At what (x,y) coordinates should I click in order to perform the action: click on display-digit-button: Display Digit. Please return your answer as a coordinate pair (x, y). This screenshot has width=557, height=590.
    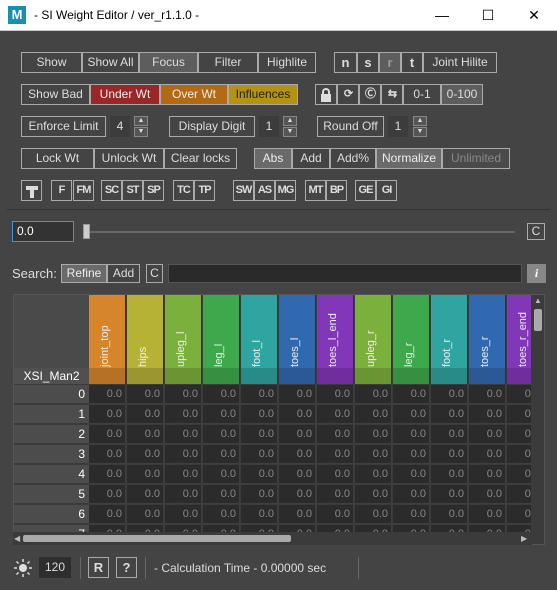
    Looking at the image, I should click on (212, 126).